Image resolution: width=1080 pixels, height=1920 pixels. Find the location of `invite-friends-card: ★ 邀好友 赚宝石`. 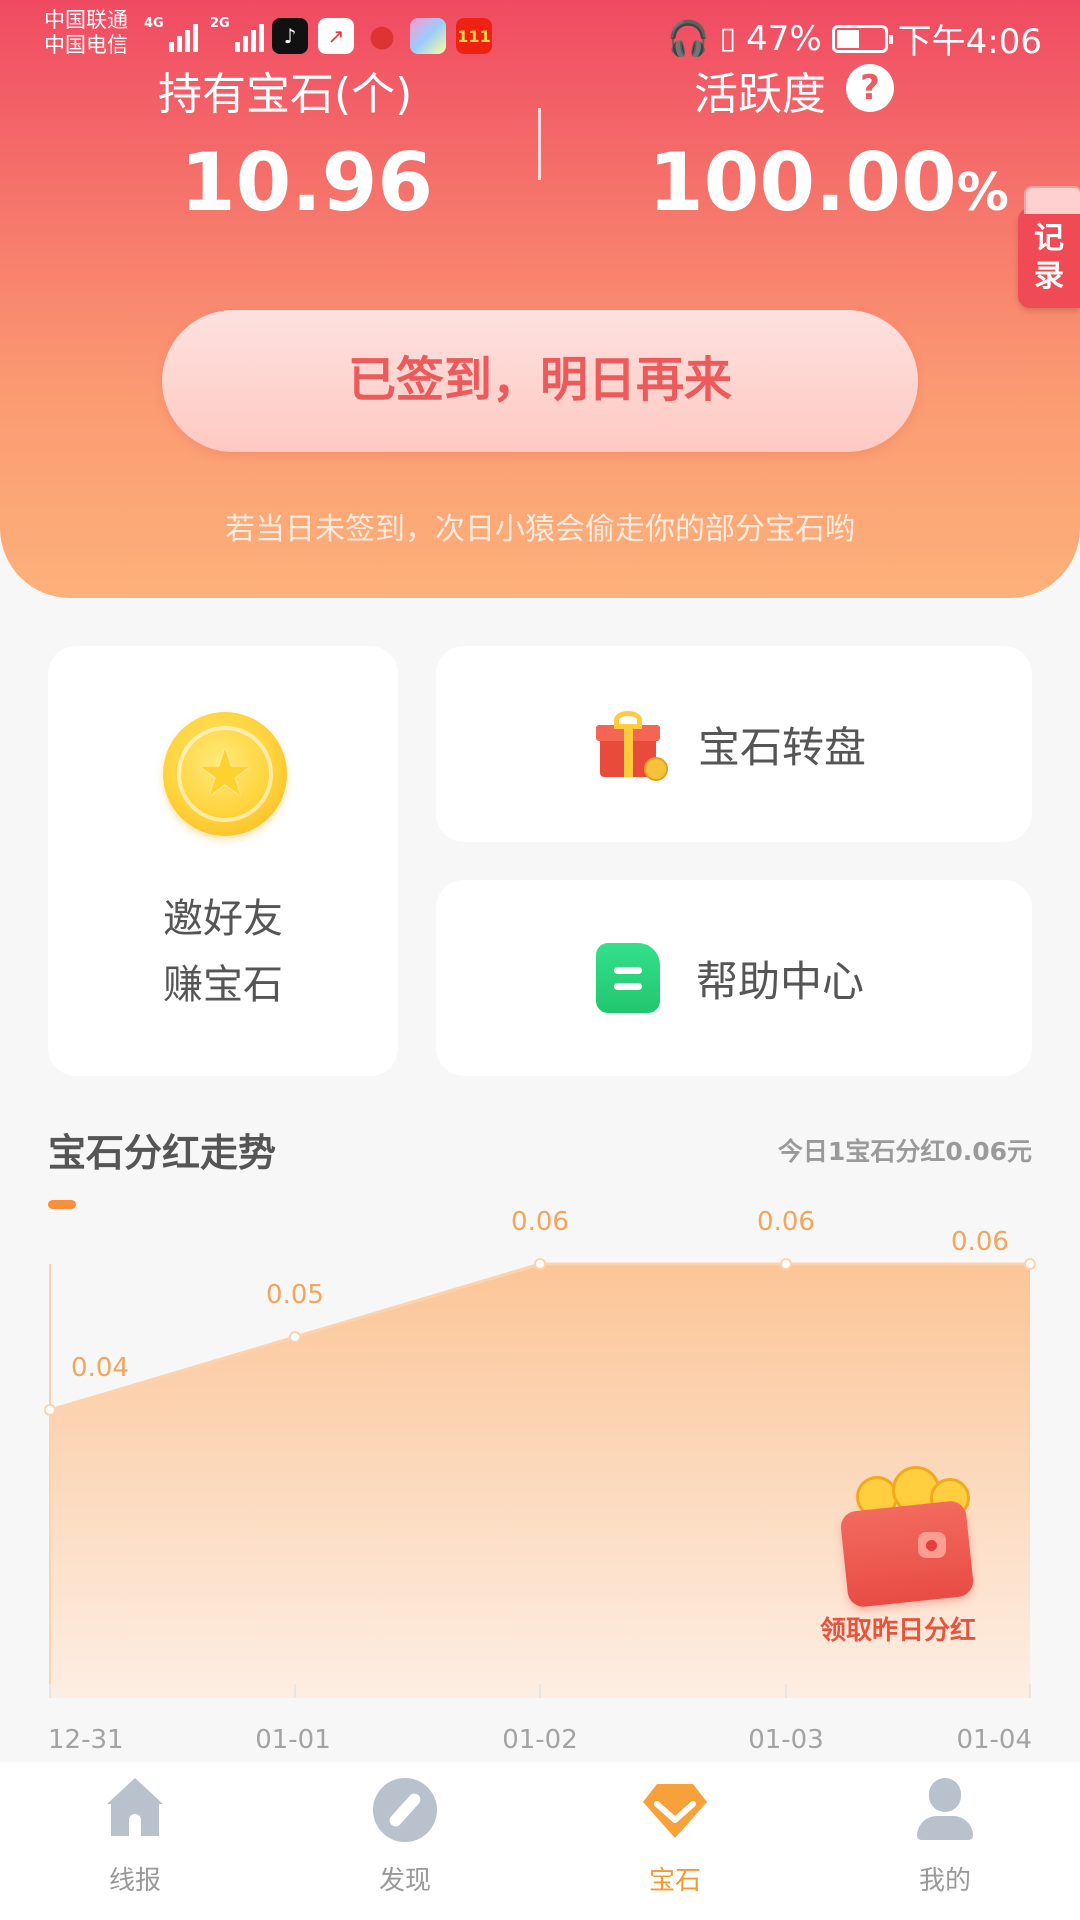

invite-friends-card: ★ 邀好友 赚宝石 is located at coordinates (223, 861).